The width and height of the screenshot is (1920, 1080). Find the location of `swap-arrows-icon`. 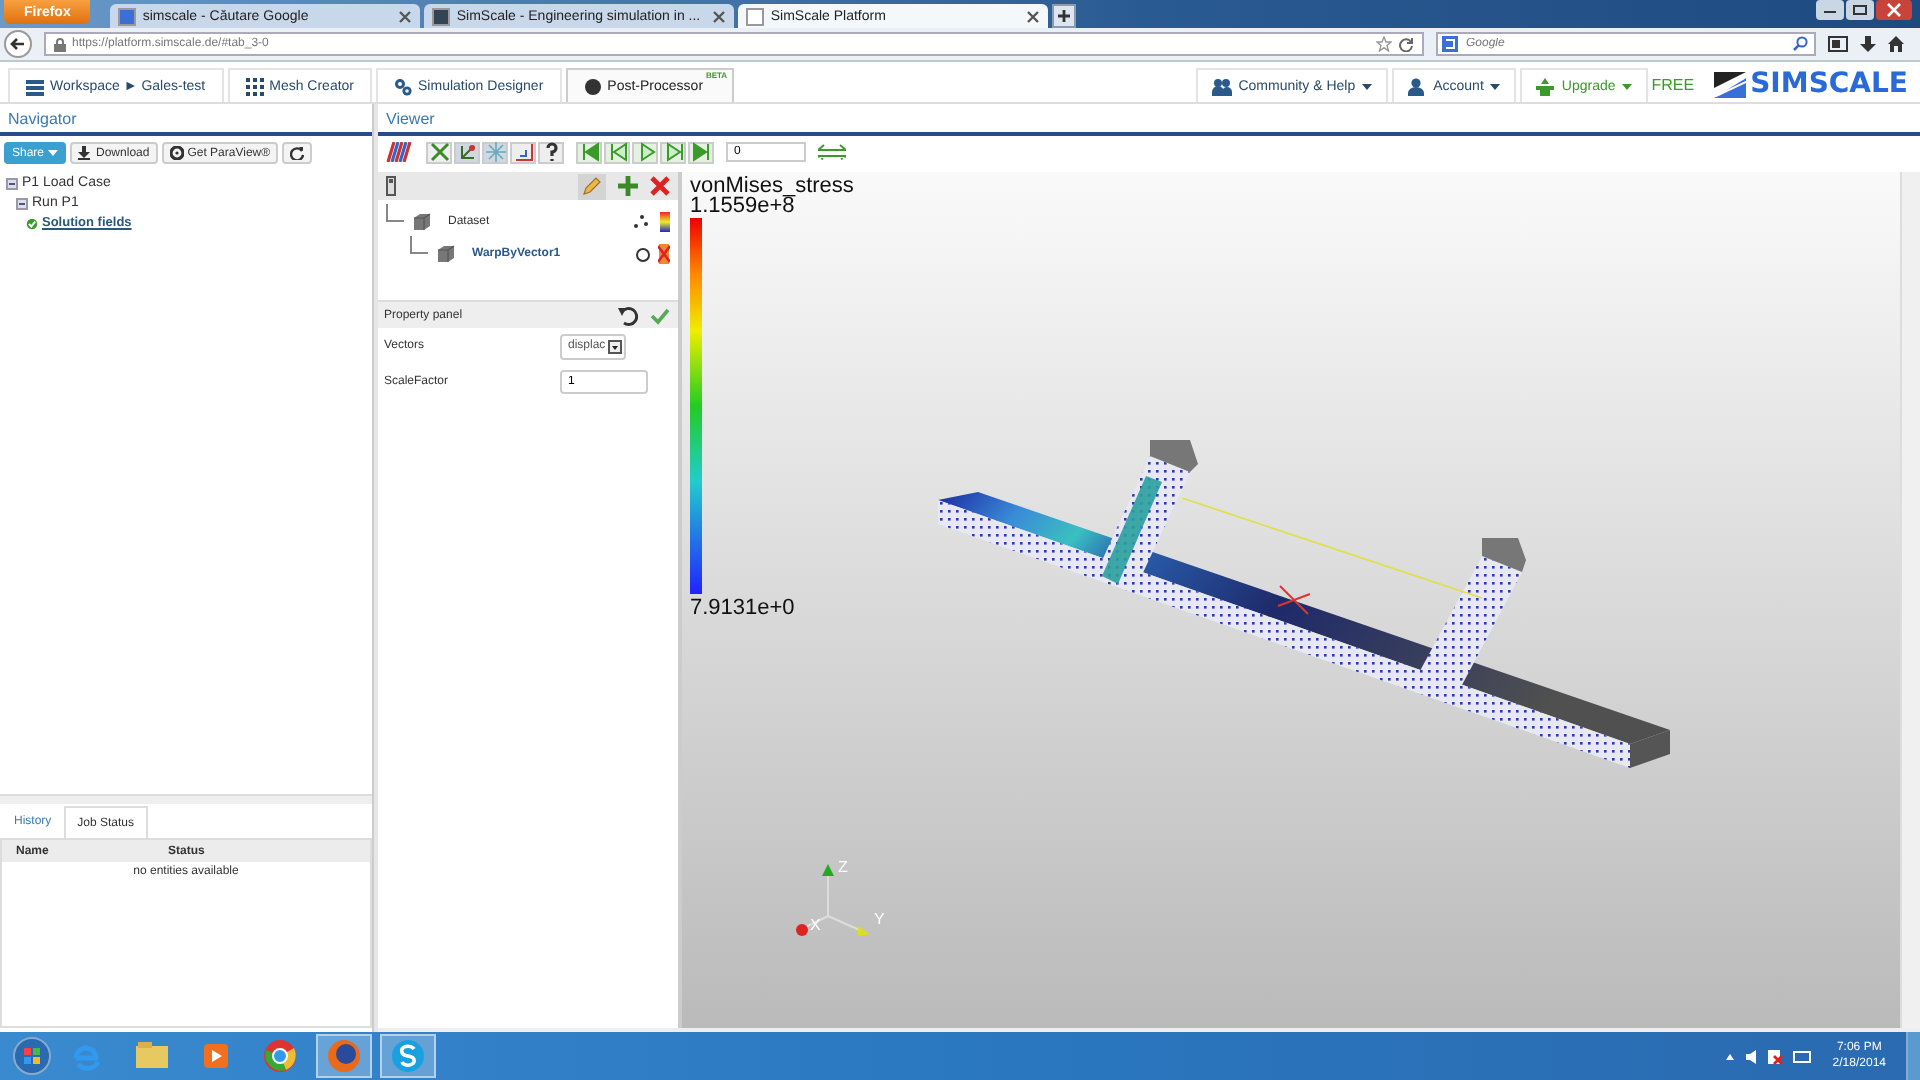

swap-arrows-icon is located at coordinates (832, 152).